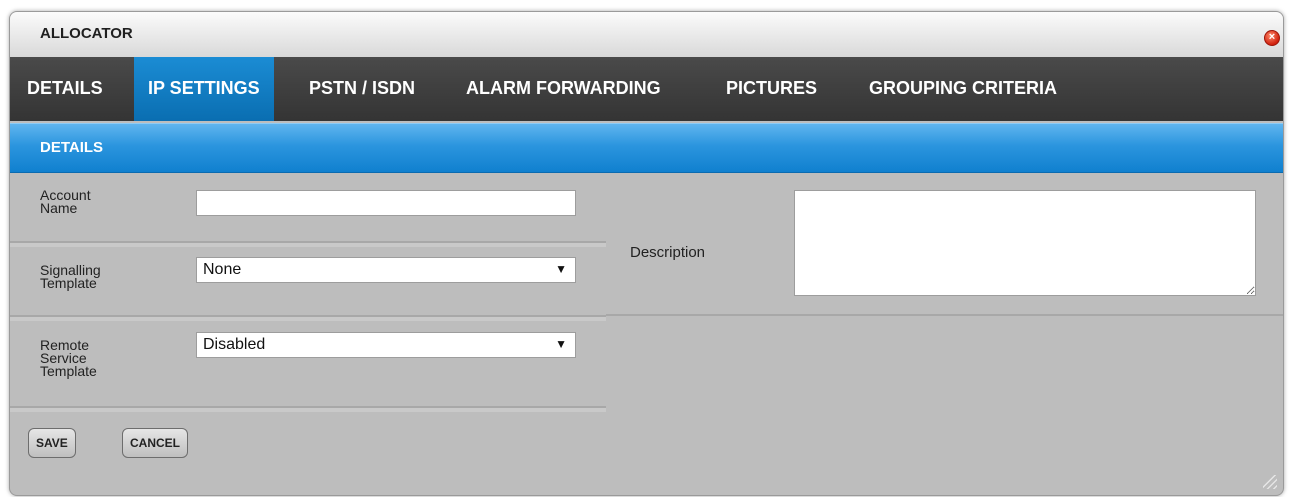  What do you see at coordinates (386, 345) in the screenshot?
I see `remote-service-template-select: Disabled ▼` at bounding box center [386, 345].